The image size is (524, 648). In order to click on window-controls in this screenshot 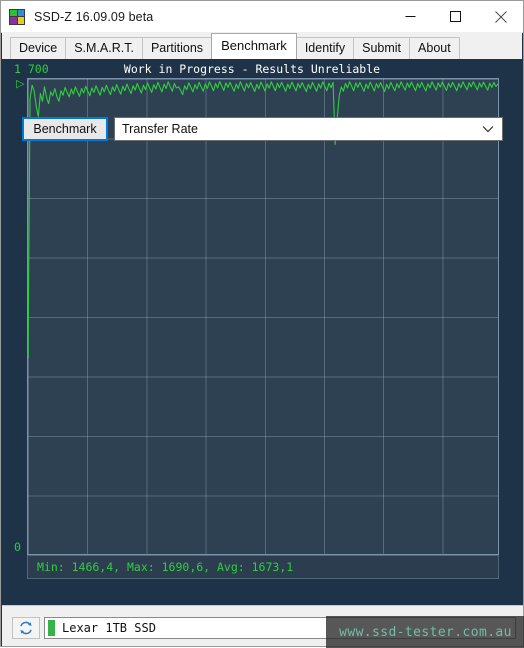, I will do `click(455, 16)`.